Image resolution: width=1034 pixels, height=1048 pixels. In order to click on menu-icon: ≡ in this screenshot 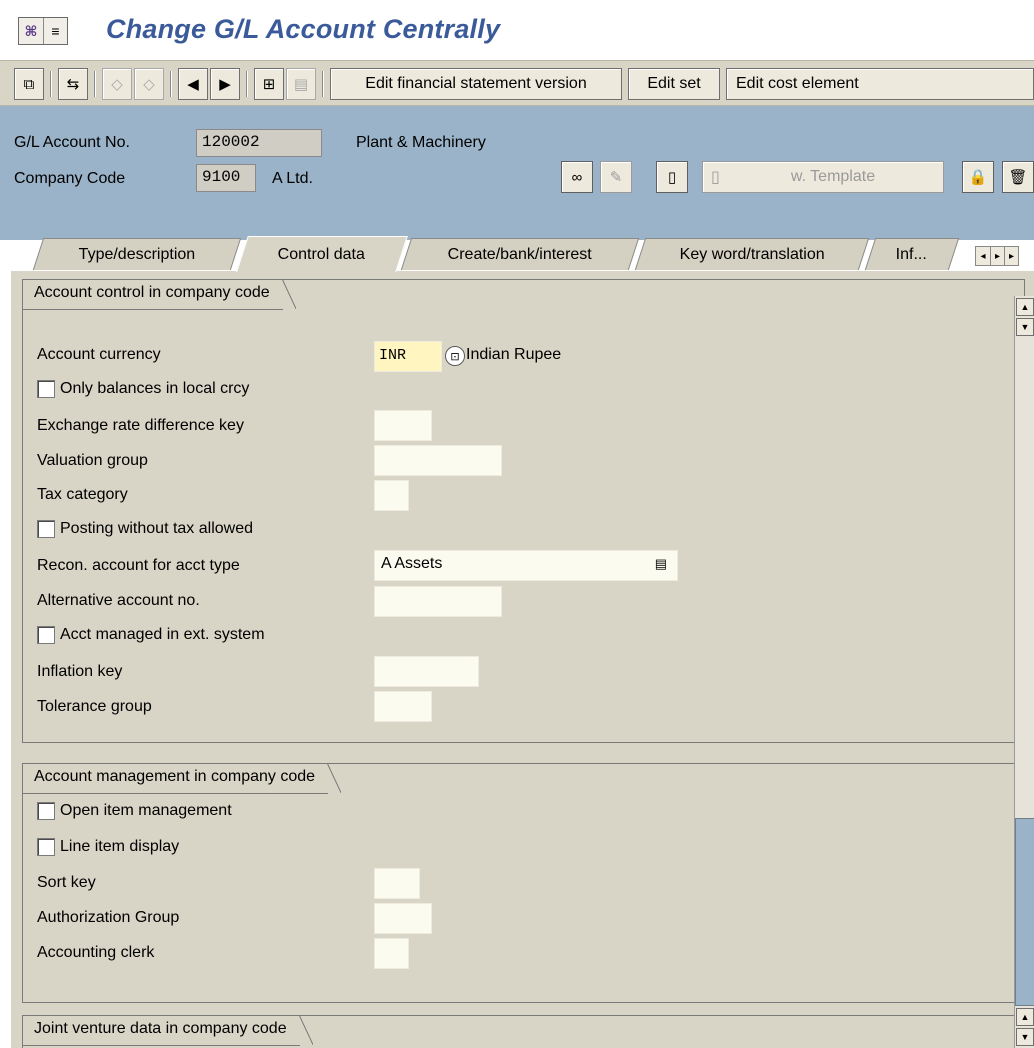, I will do `click(55, 31)`.